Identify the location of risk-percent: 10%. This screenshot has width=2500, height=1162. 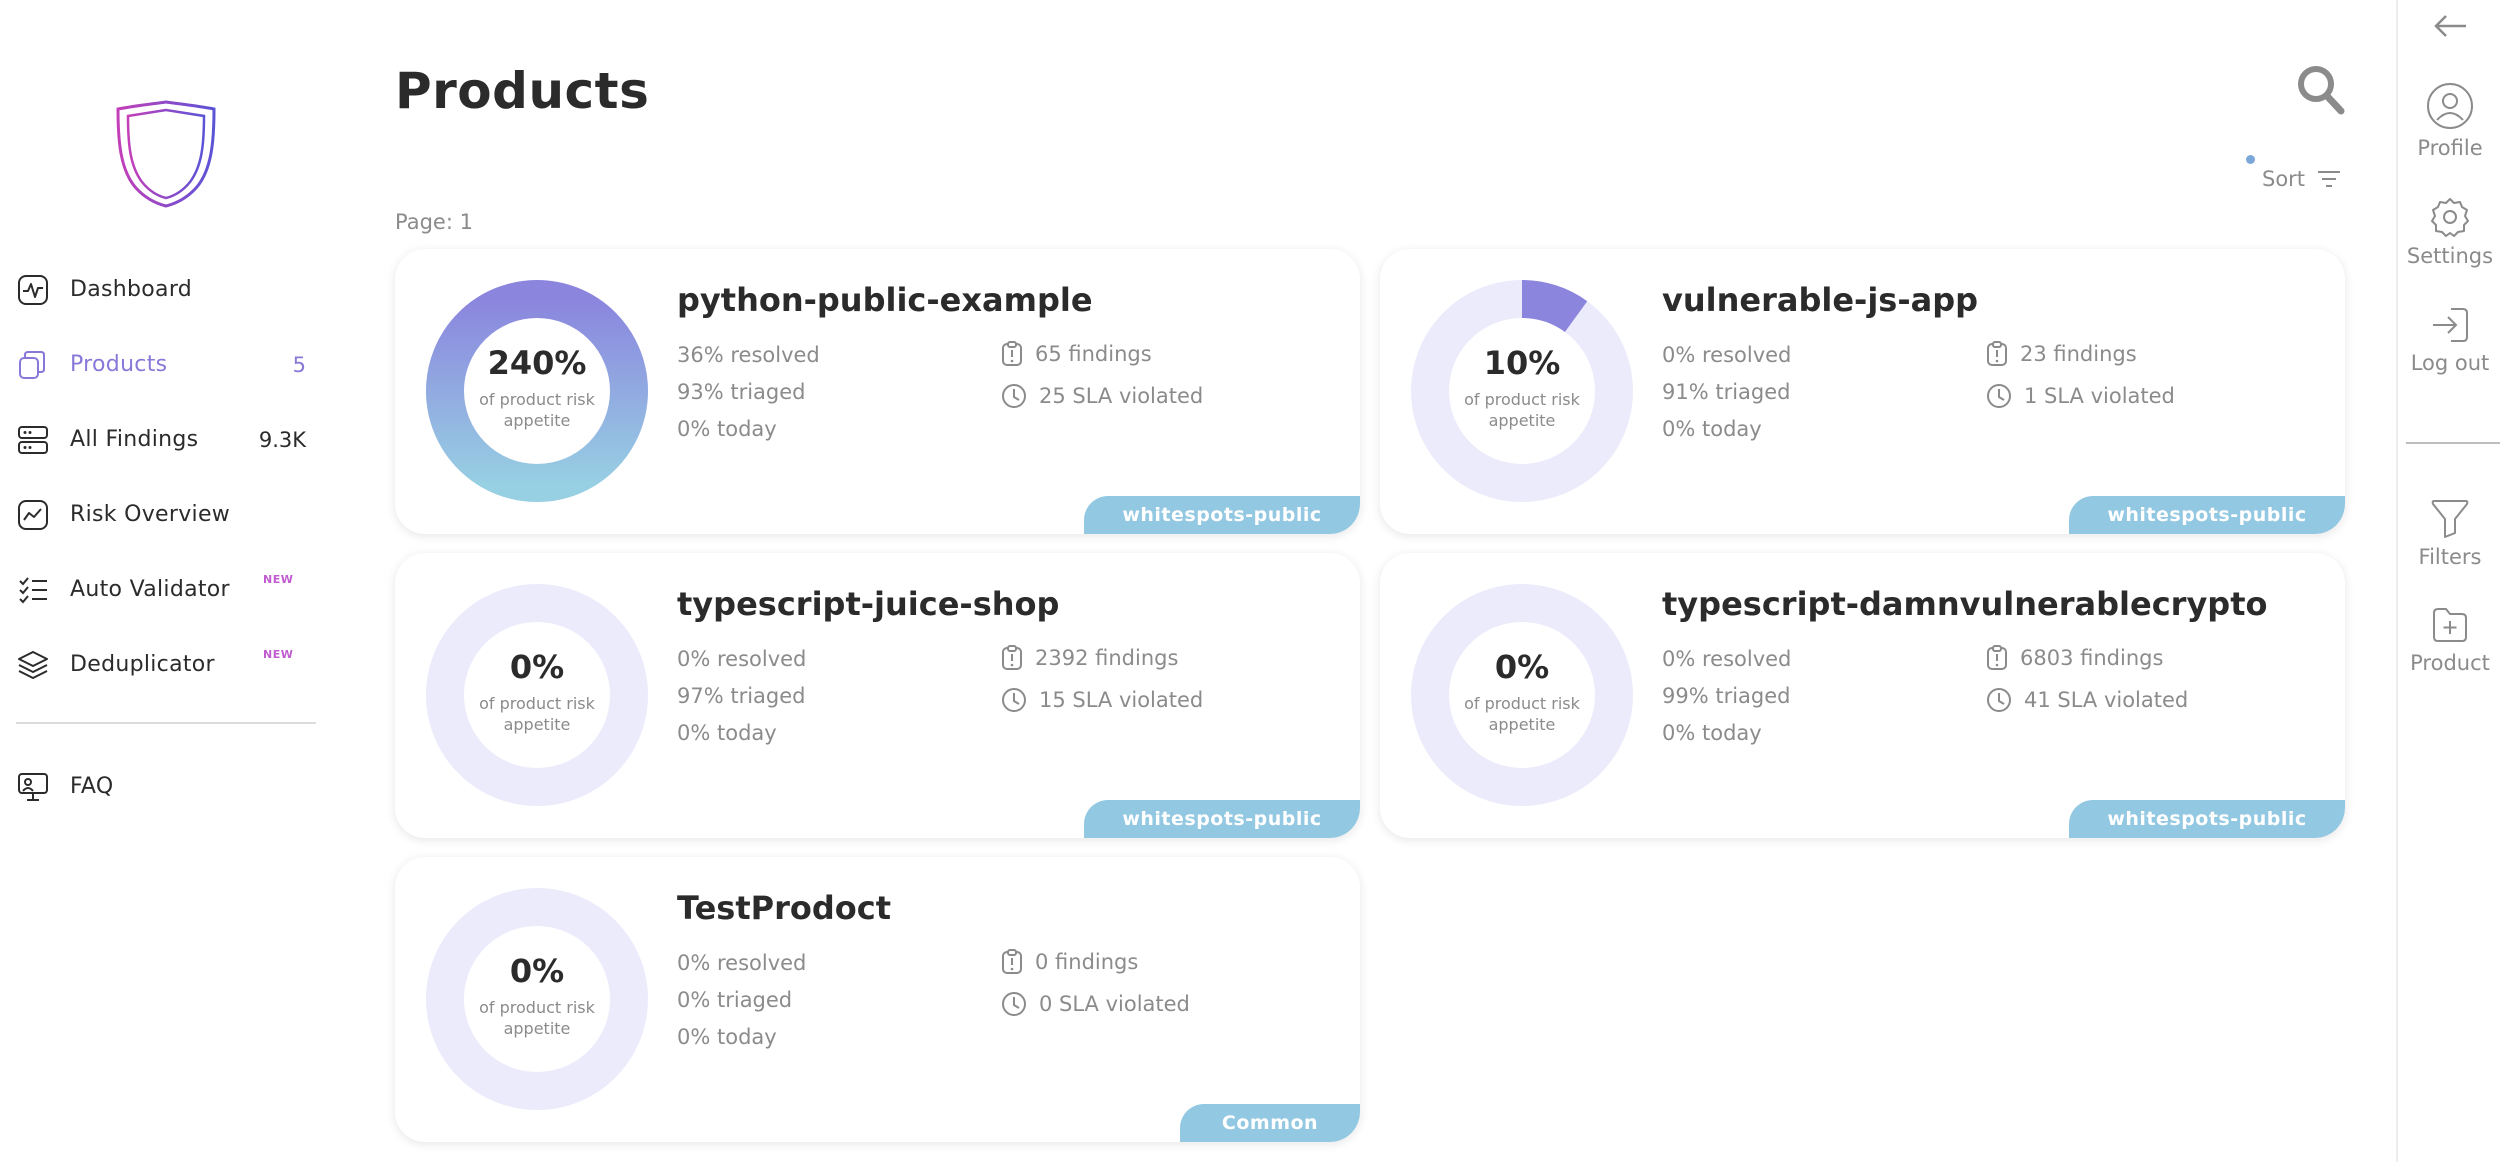
(1522, 363).